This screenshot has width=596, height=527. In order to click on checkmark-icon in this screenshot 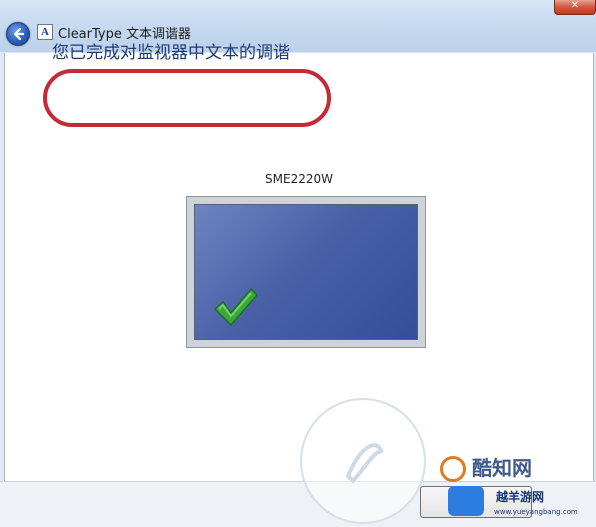, I will do `click(236, 307)`.